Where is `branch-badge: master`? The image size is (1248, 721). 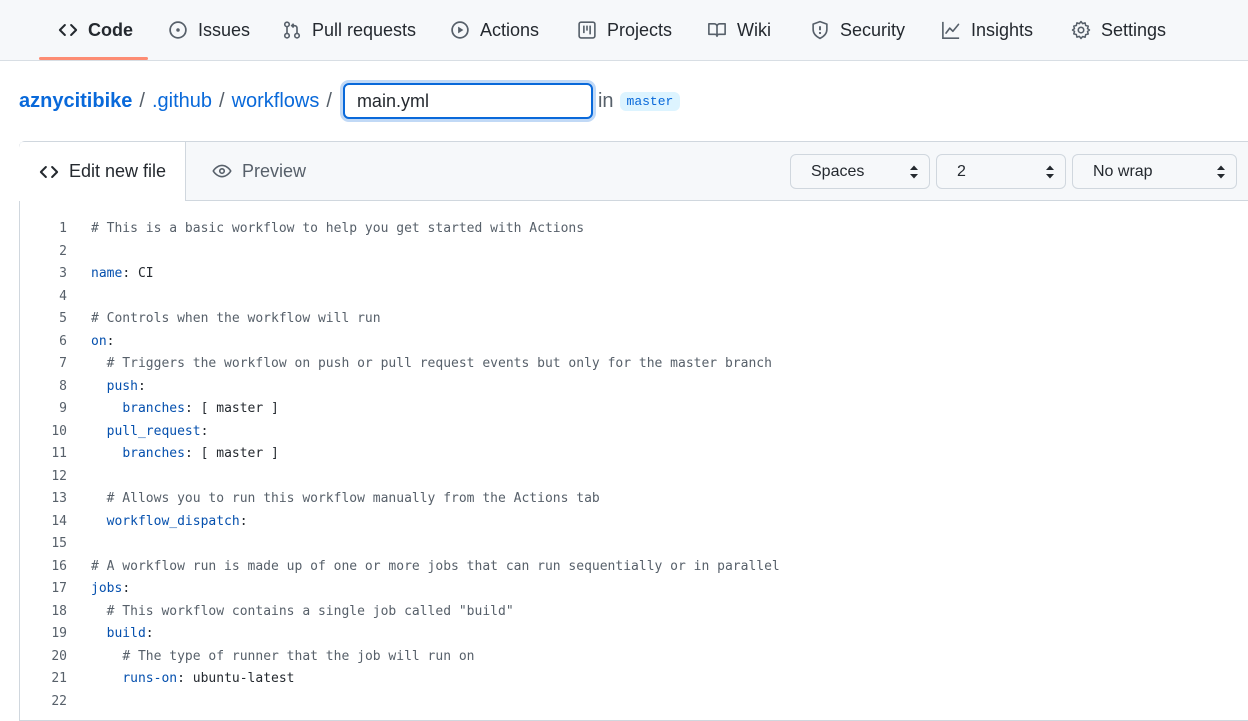
branch-badge: master is located at coordinates (650, 101).